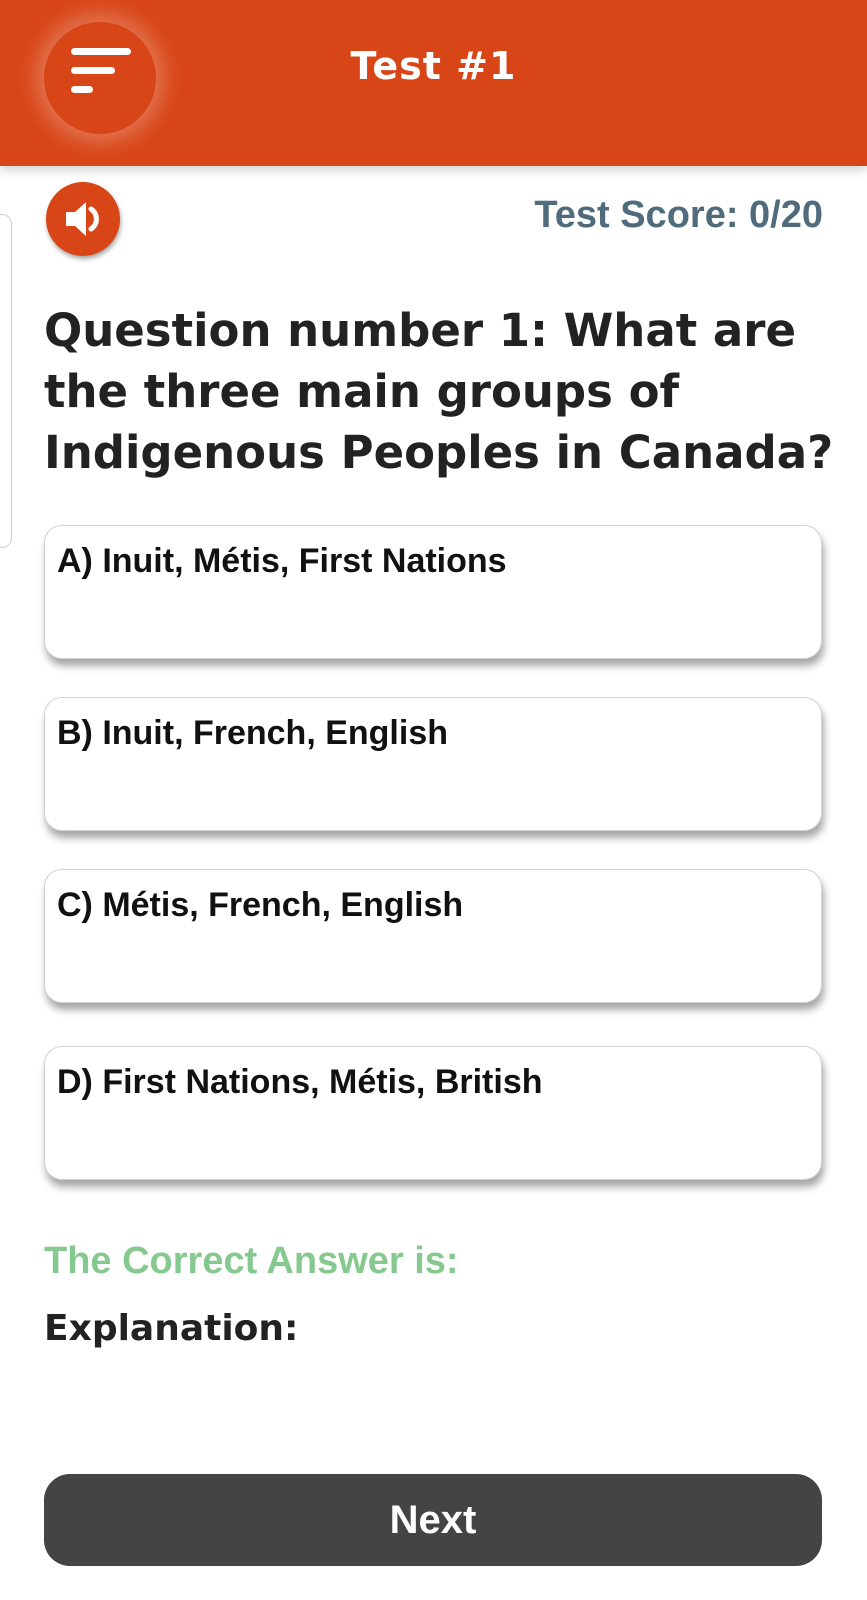  I want to click on answer-option-a: A) Inuit, Métis, First Nations, so click(433, 592).